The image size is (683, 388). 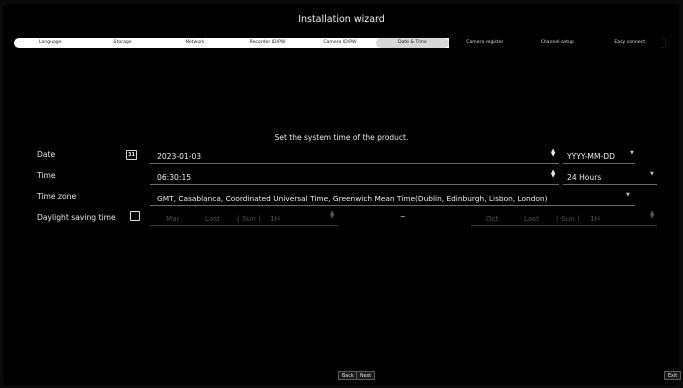 What do you see at coordinates (392, 205) in the screenshot?
I see `timezone-underline` at bounding box center [392, 205].